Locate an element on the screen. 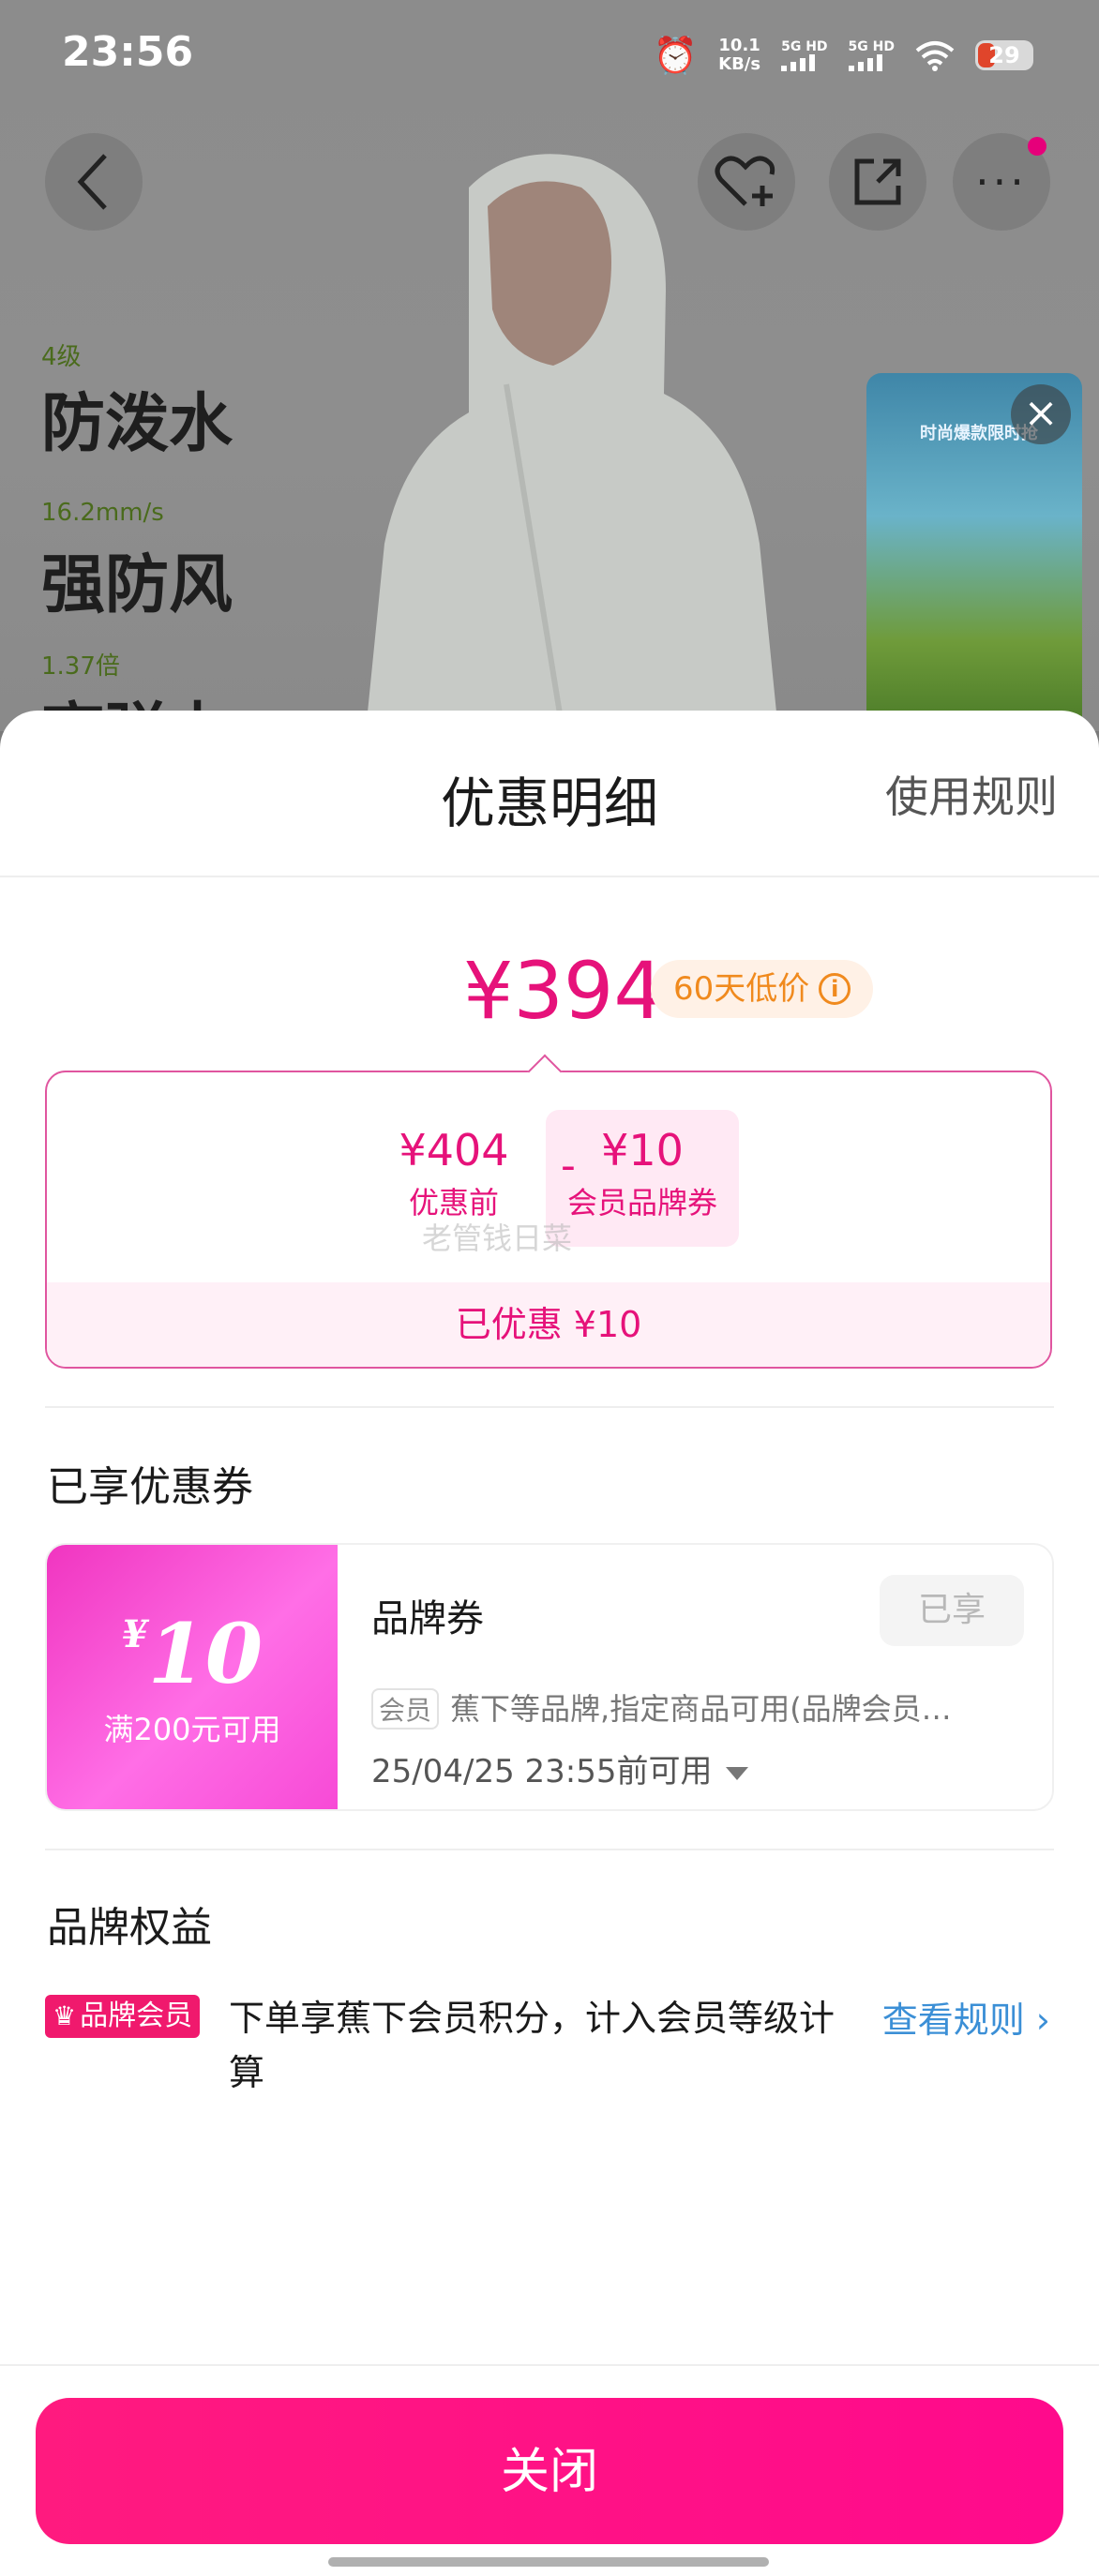 The image size is (1099, 2576). home-indicator is located at coordinates (548, 2562).